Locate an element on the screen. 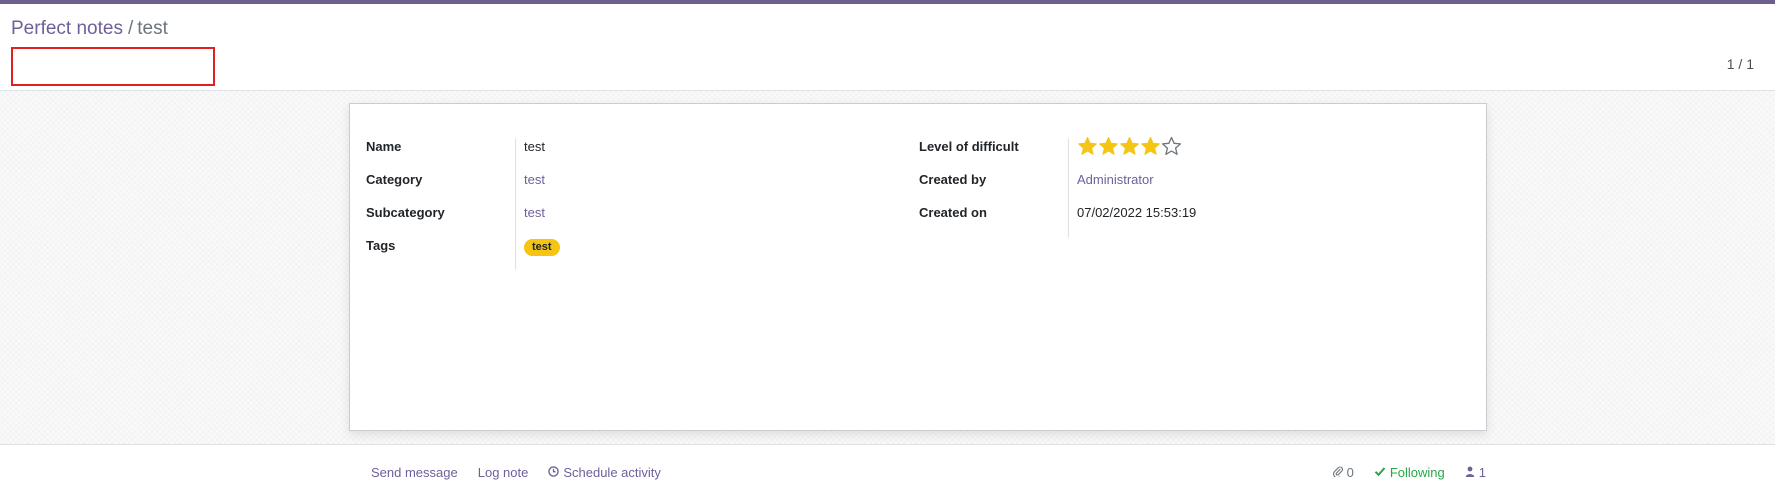 The width and height of the screenshot is (1775, 480). chatter-right-buttons: 0 Following 1 is located at coordinates (1399, 472).